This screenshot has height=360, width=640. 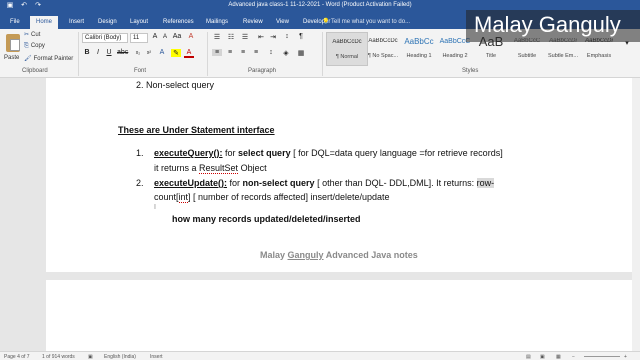 What do you see at coordinates (177, 36) in the screenshot?
I see `change-case-icon: Aa` at bounding box center [177, 36].